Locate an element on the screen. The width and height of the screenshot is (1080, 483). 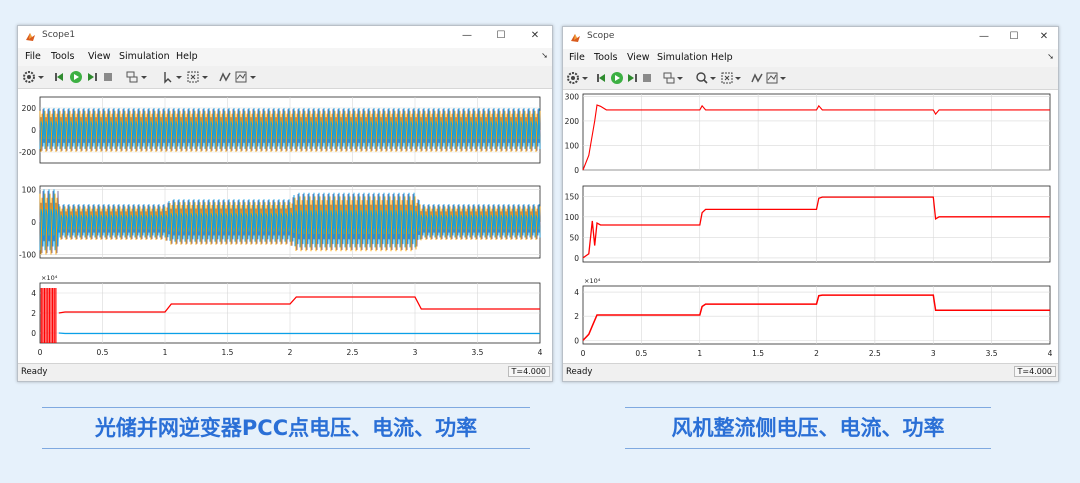
status-bar: Ready T=4.000 is located at coordinates (285, 372).